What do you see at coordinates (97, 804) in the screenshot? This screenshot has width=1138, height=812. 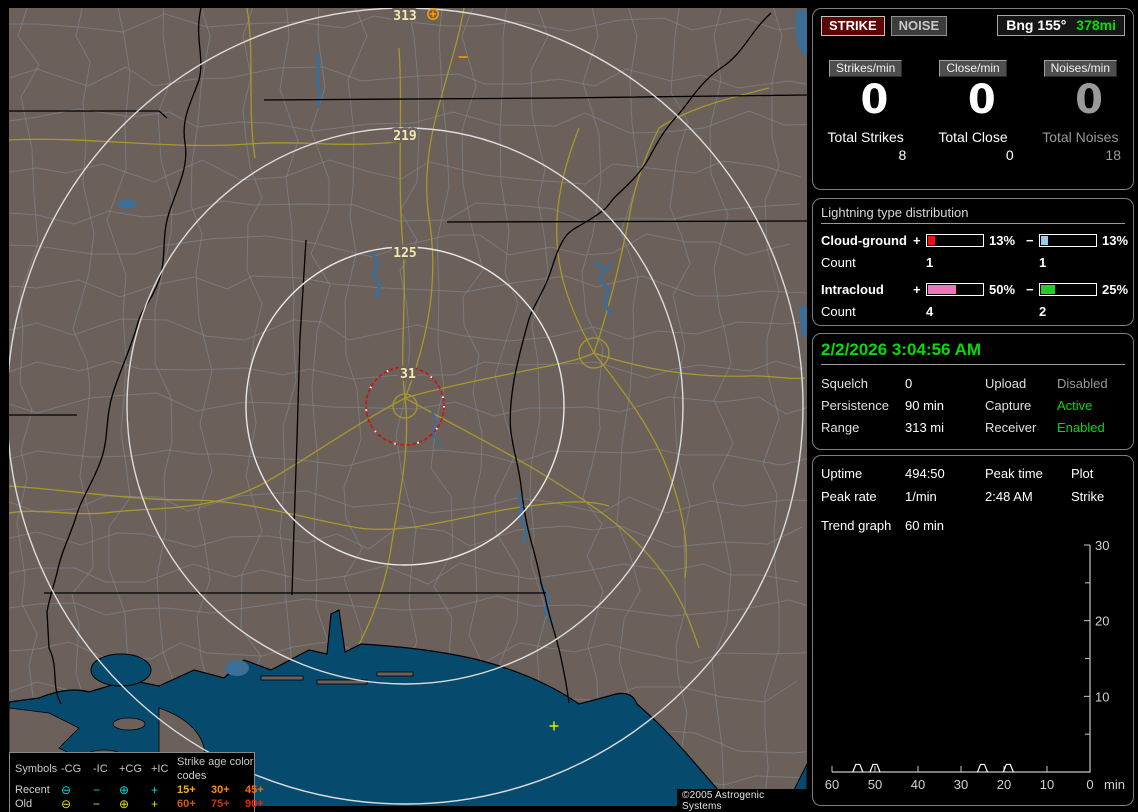 I see `neg-ic-old-icon: −` at bounding box center [97, 804].